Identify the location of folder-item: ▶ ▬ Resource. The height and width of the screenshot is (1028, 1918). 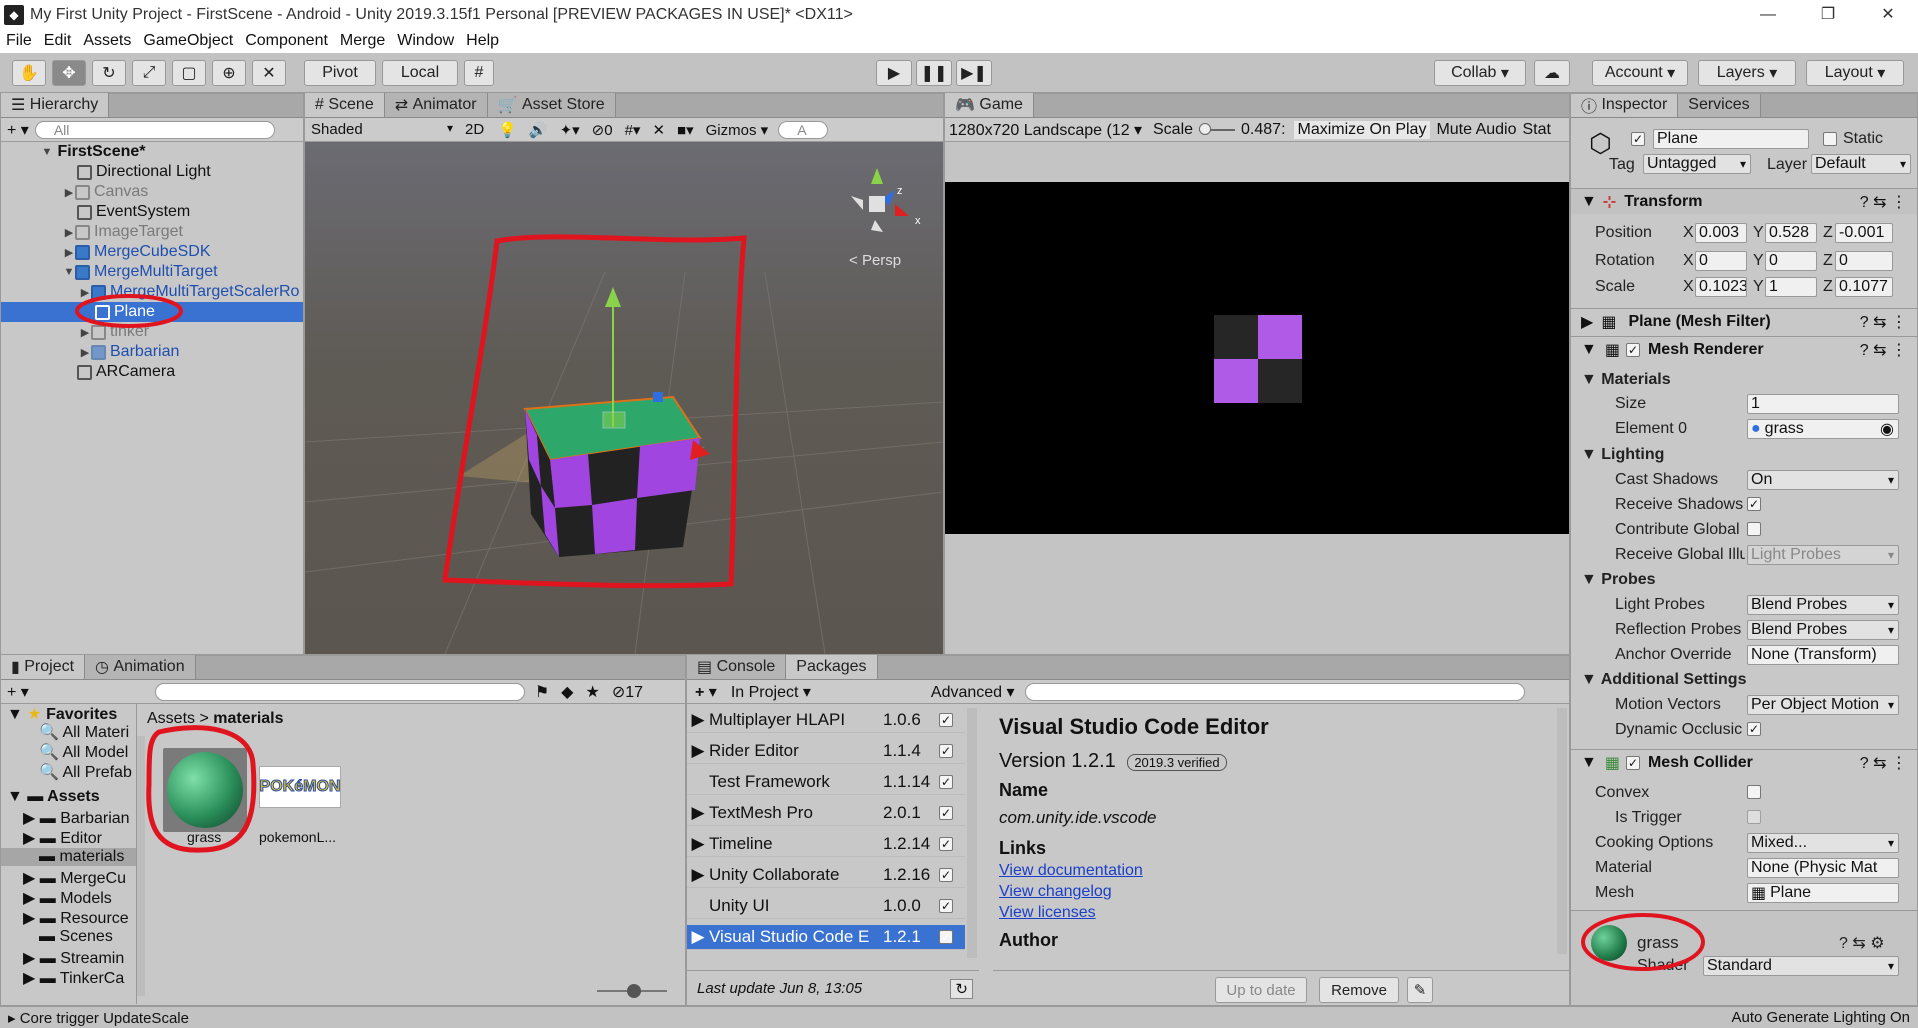
(76, 918).